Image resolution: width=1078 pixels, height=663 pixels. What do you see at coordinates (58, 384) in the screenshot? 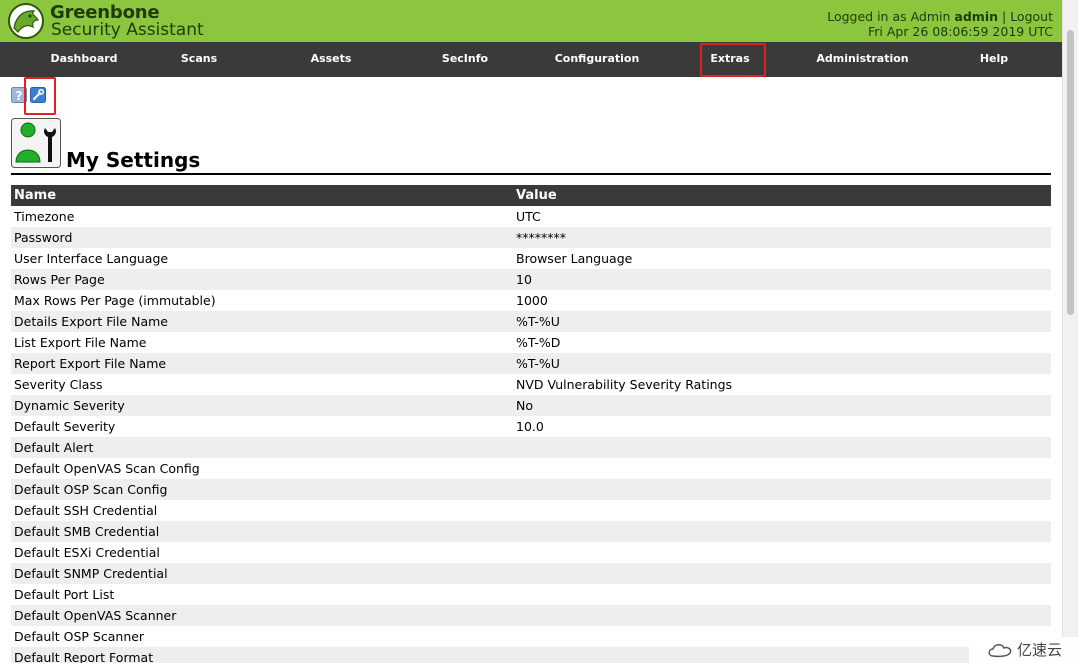
I see `setting-name: Severity Class` at bounding box center [58, 384].